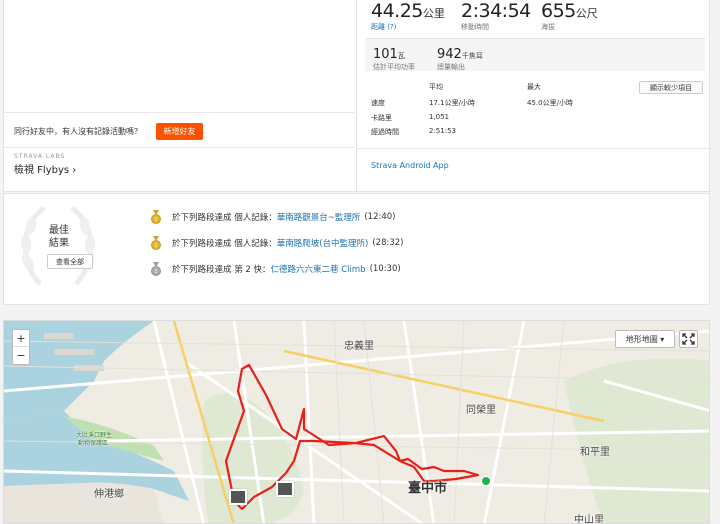 The width and height of the screenshot is (720, 524). What do you see at coordinates (45, 168) in the screenshot?
I see `view-flybys-link: 檢視 Flybys ›` at bounding box center [45, 168].